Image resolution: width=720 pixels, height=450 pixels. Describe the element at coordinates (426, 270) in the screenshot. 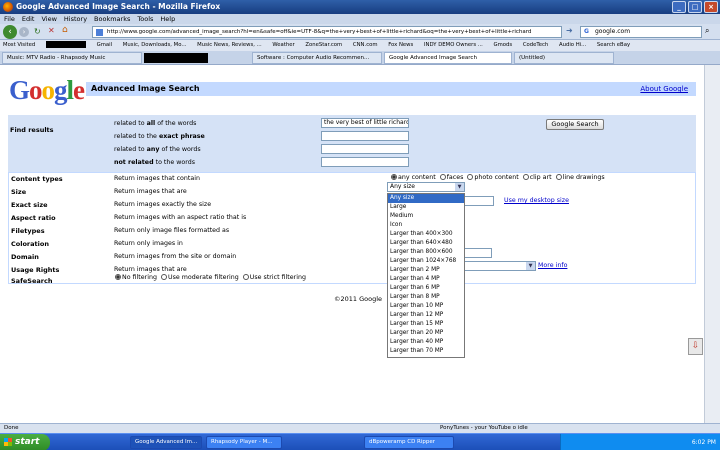

I see `size-option: Larger than 2 MP` at that location.